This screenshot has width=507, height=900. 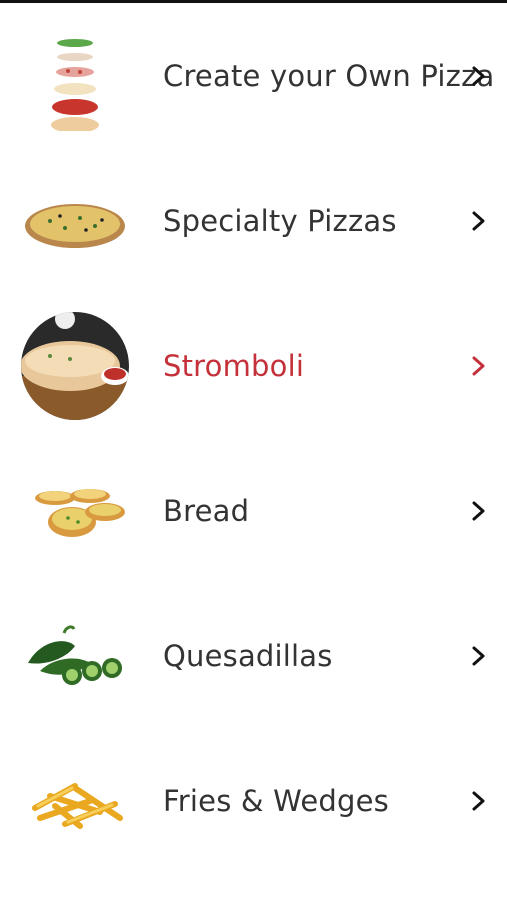 What do you see at coordinates (276, 800) in the screenshot?
I see `menu-item-label: Fries & Wedges` at bounding box center [276, 800].